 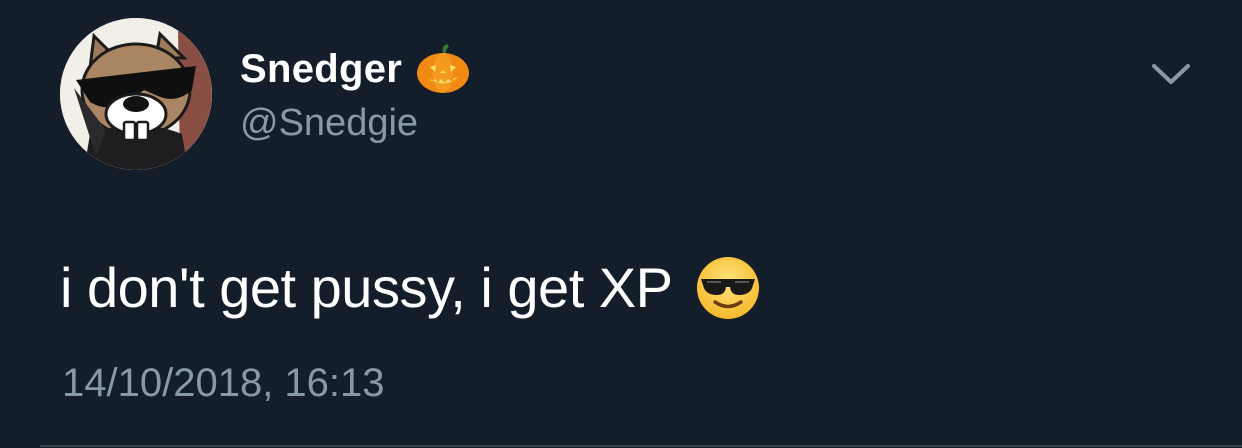 I want to click on jack-o-lantern-icon, so click(x=443, y=69).